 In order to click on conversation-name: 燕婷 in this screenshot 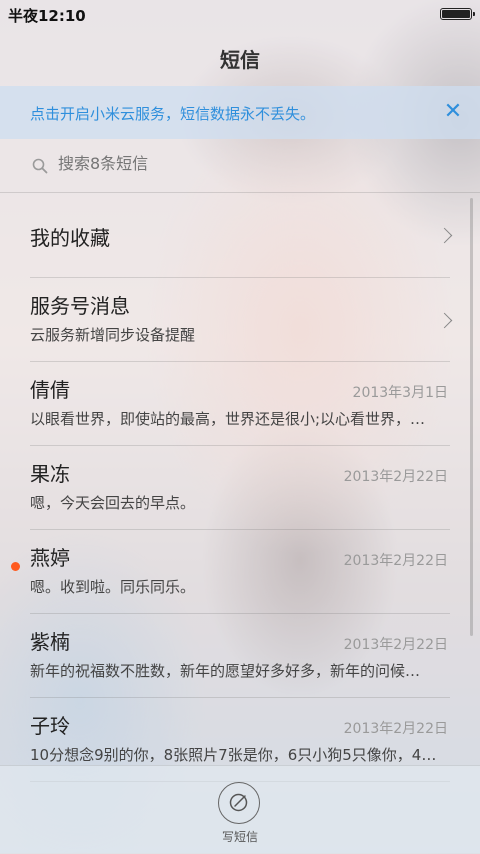, I will do `click(50, 558)`.